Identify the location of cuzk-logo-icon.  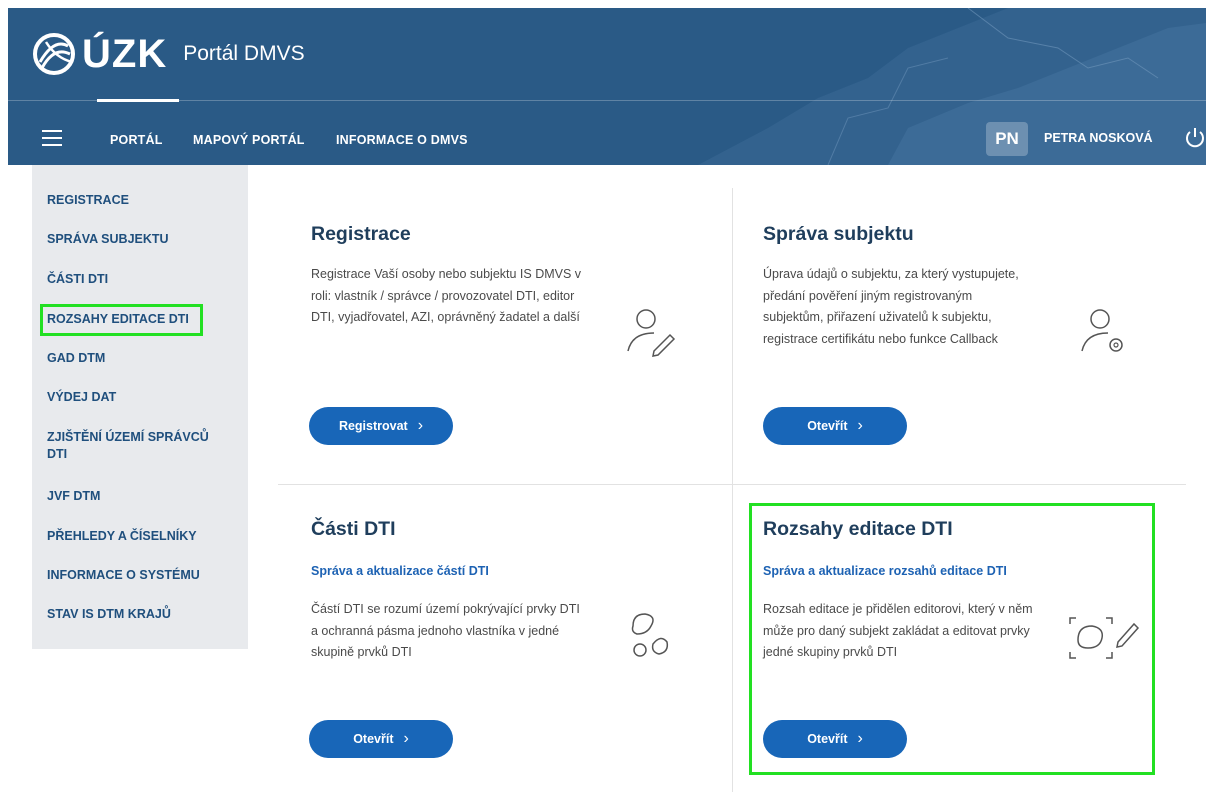
(54, 54).